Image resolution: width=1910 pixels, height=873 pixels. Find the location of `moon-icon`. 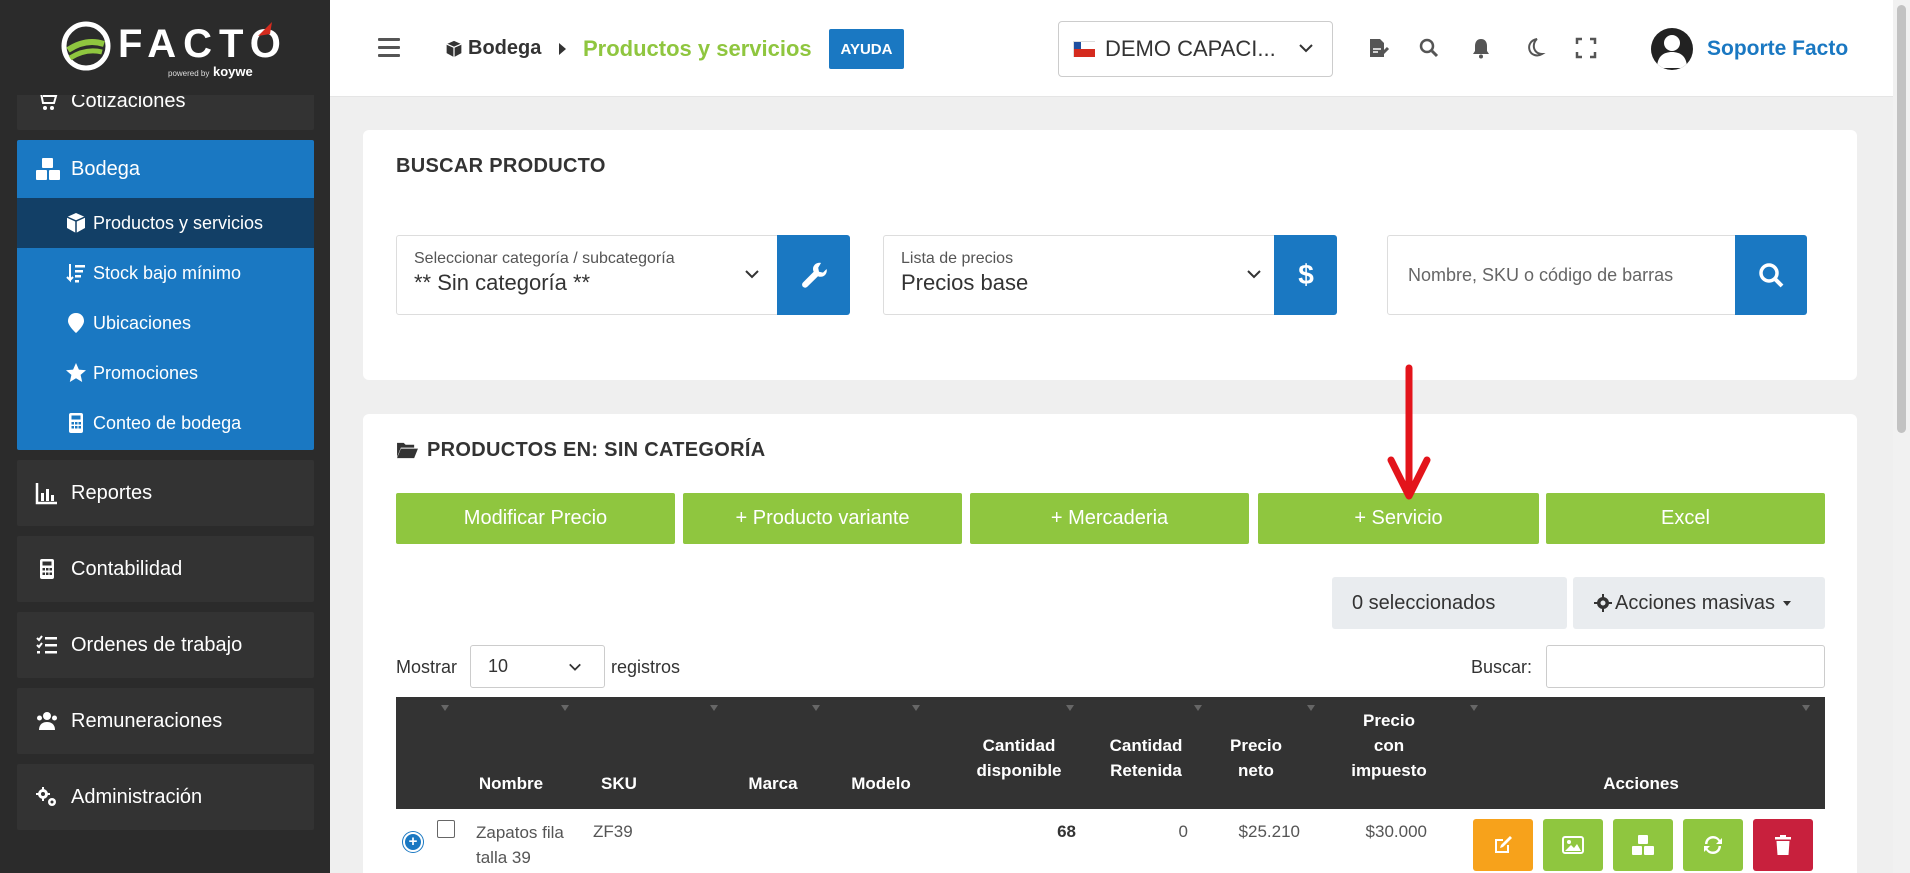

moon-icon is located at coordinates (1534, 48).